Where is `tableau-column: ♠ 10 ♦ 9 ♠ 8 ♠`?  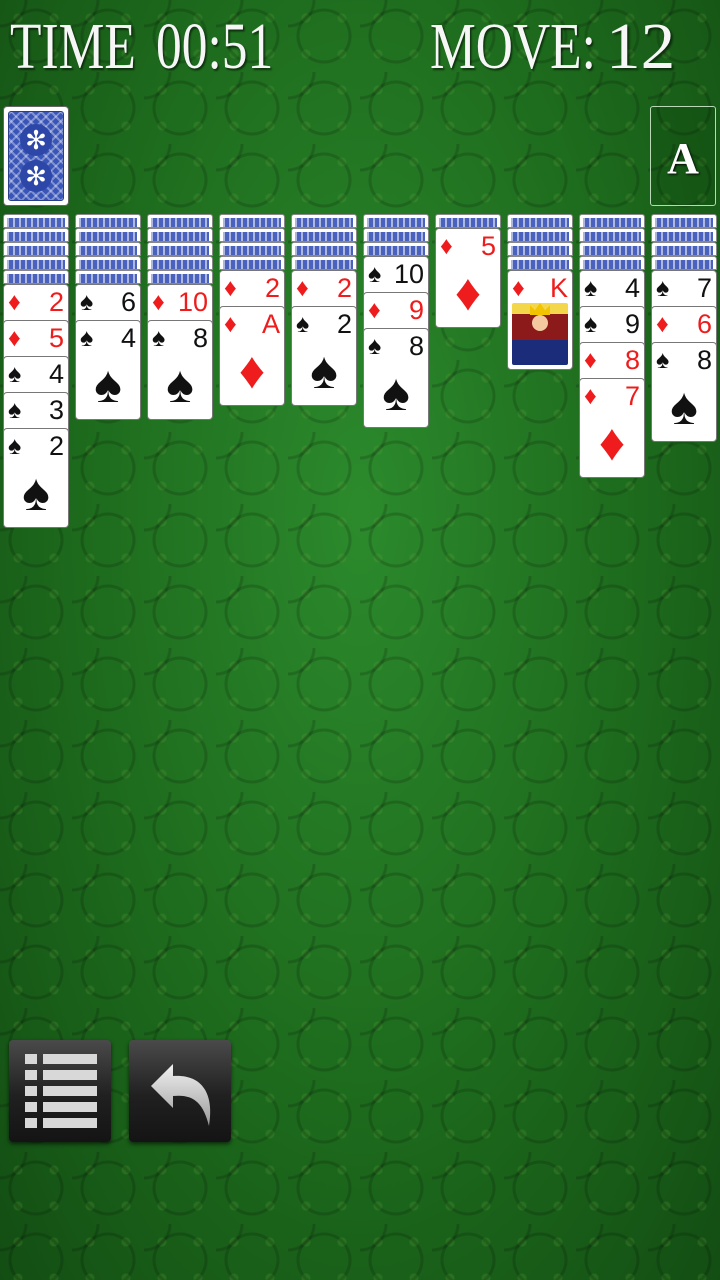
tableau-column: ♠ 10 ♦ 9 ♠ 8 ♠ is located at coordinates (396, 384).